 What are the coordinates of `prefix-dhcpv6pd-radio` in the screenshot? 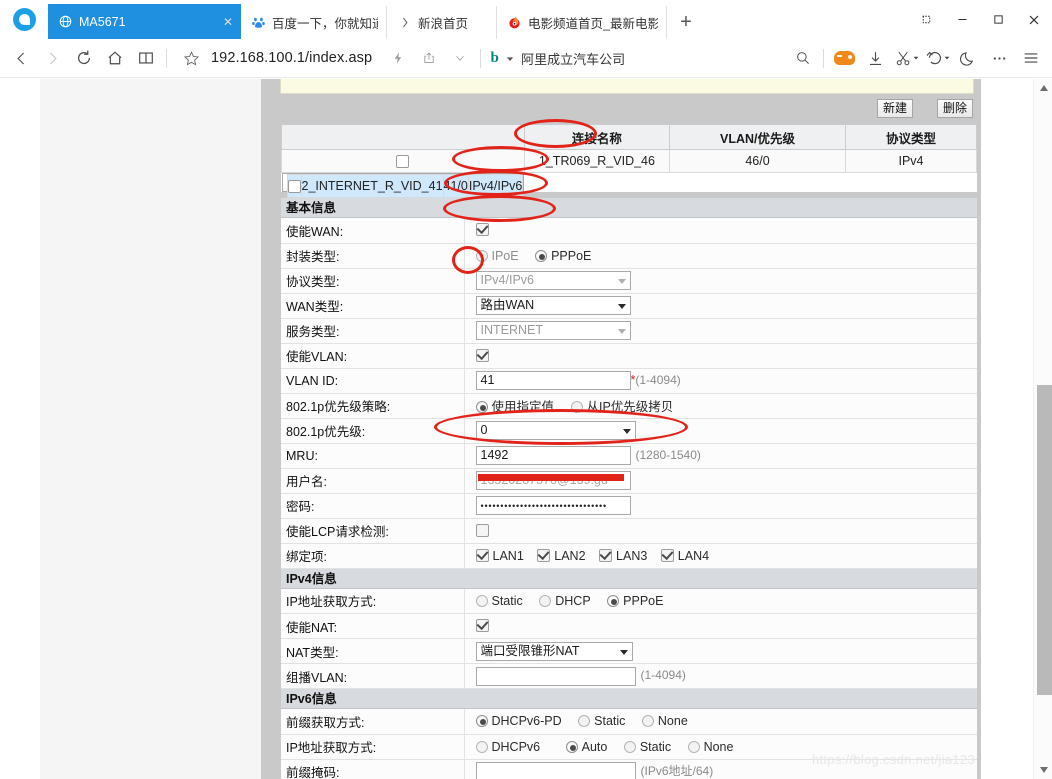 It's located at (481, 721).